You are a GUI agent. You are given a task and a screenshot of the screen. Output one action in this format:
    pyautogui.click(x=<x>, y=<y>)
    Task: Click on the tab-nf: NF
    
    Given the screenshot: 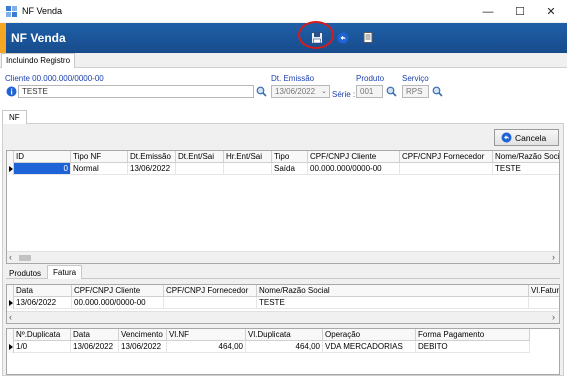 What is the action you would take?
    pyautogui.click(x=14, y=117)
    